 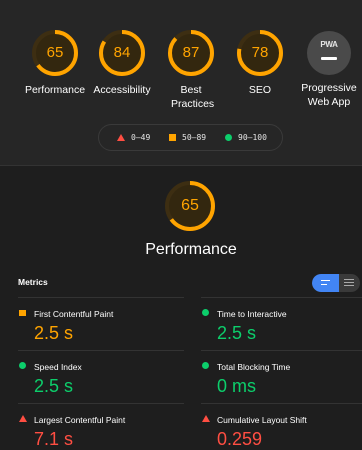 What do you see at coordinates (191, 70) in the screenshot?
I see `gauge-best-practices: 87 Best Practices` at bounding box center [191, 70].